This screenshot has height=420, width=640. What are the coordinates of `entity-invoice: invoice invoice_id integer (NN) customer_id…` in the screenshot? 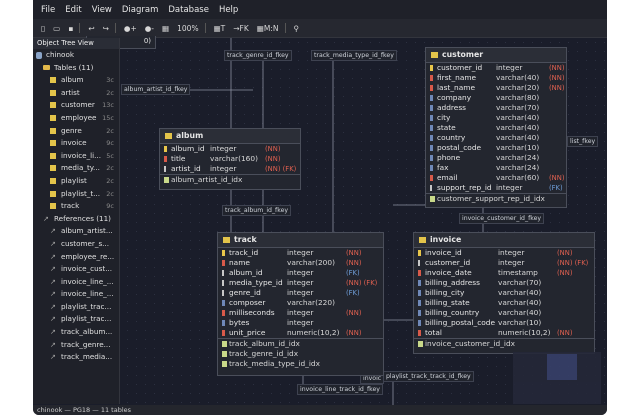 It's located at (504, 293).